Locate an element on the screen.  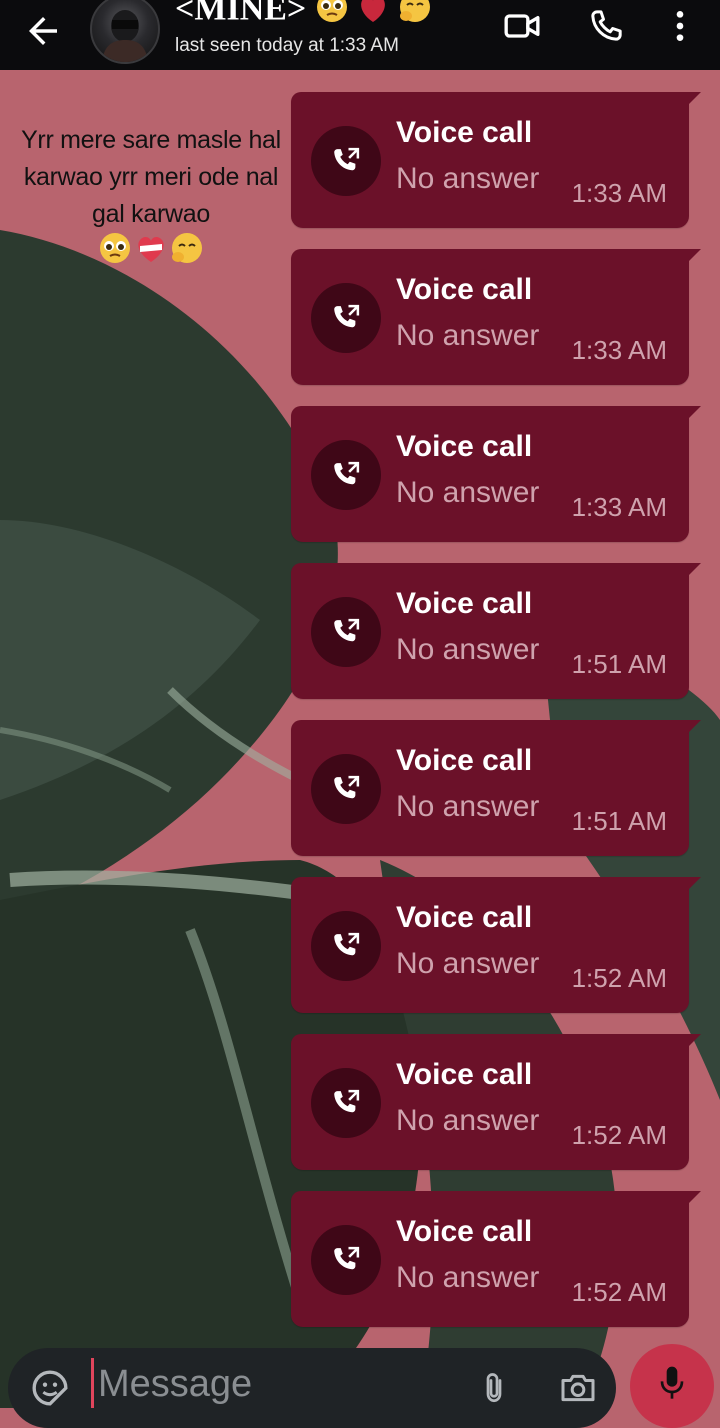
more-vertical-icon is located at coordinates (680, 26).